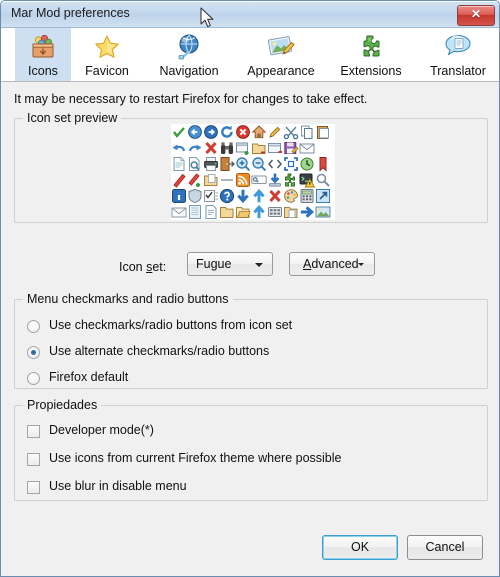 This screenshot has width=500, height=577. Describe the element at coordinates (107, 71) in the screenshot. I see `tab-label: Favicon` at that location.